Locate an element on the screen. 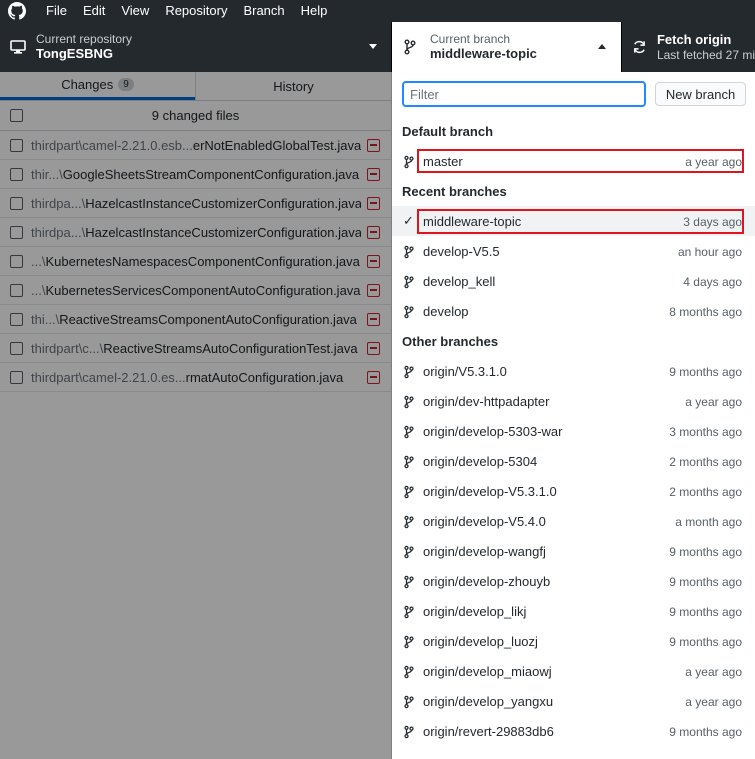 The image size is (755, 759). branch-item-develop-v5-5: develop-V5.5 an hour ago is located at coordinates (573, 251).